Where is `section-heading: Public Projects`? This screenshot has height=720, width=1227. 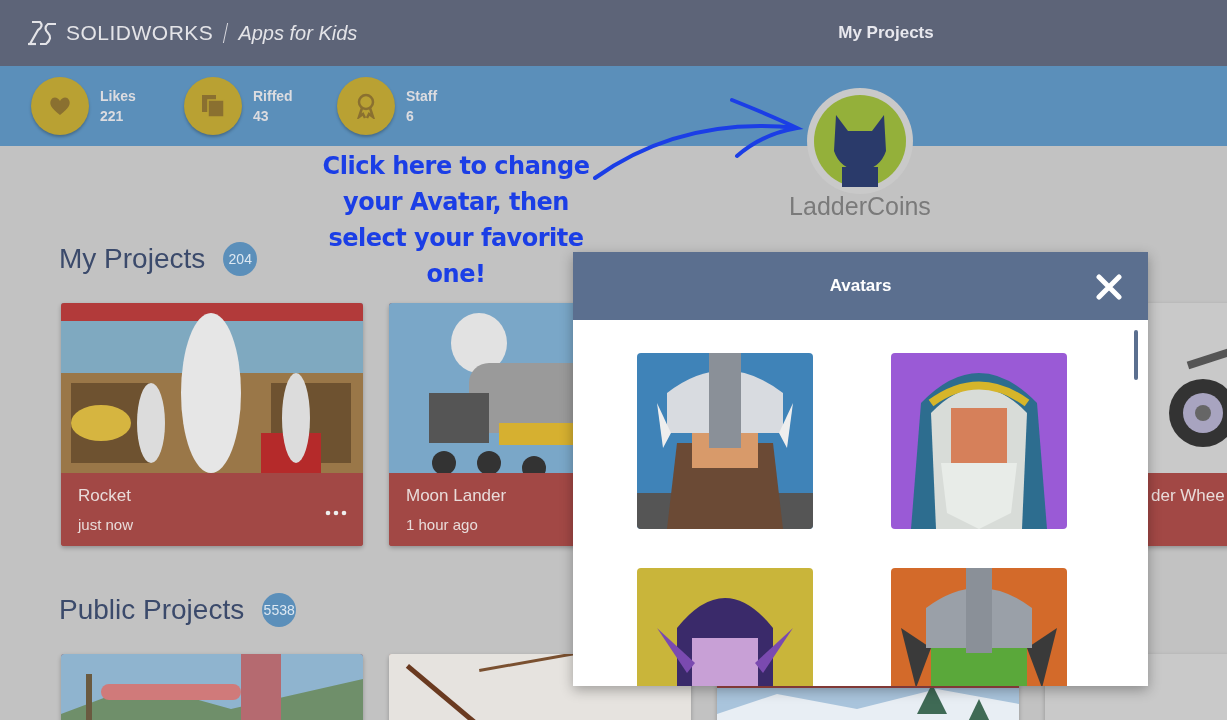 section-heading: Public Projects is located at coordinates (152, 610).